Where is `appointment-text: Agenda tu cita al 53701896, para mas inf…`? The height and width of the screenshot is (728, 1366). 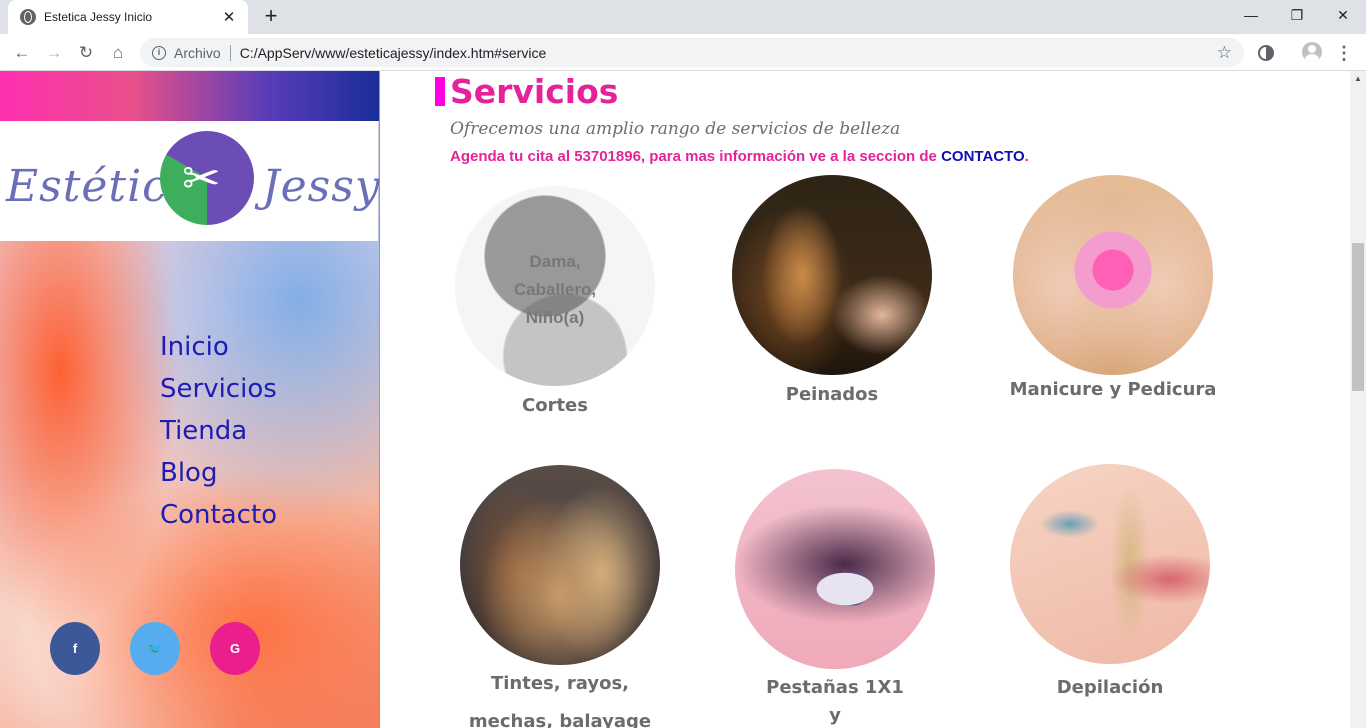
appointment-text: Agenda tu cita al 53701896, para mas inf… is located at coordinates (696, 156).